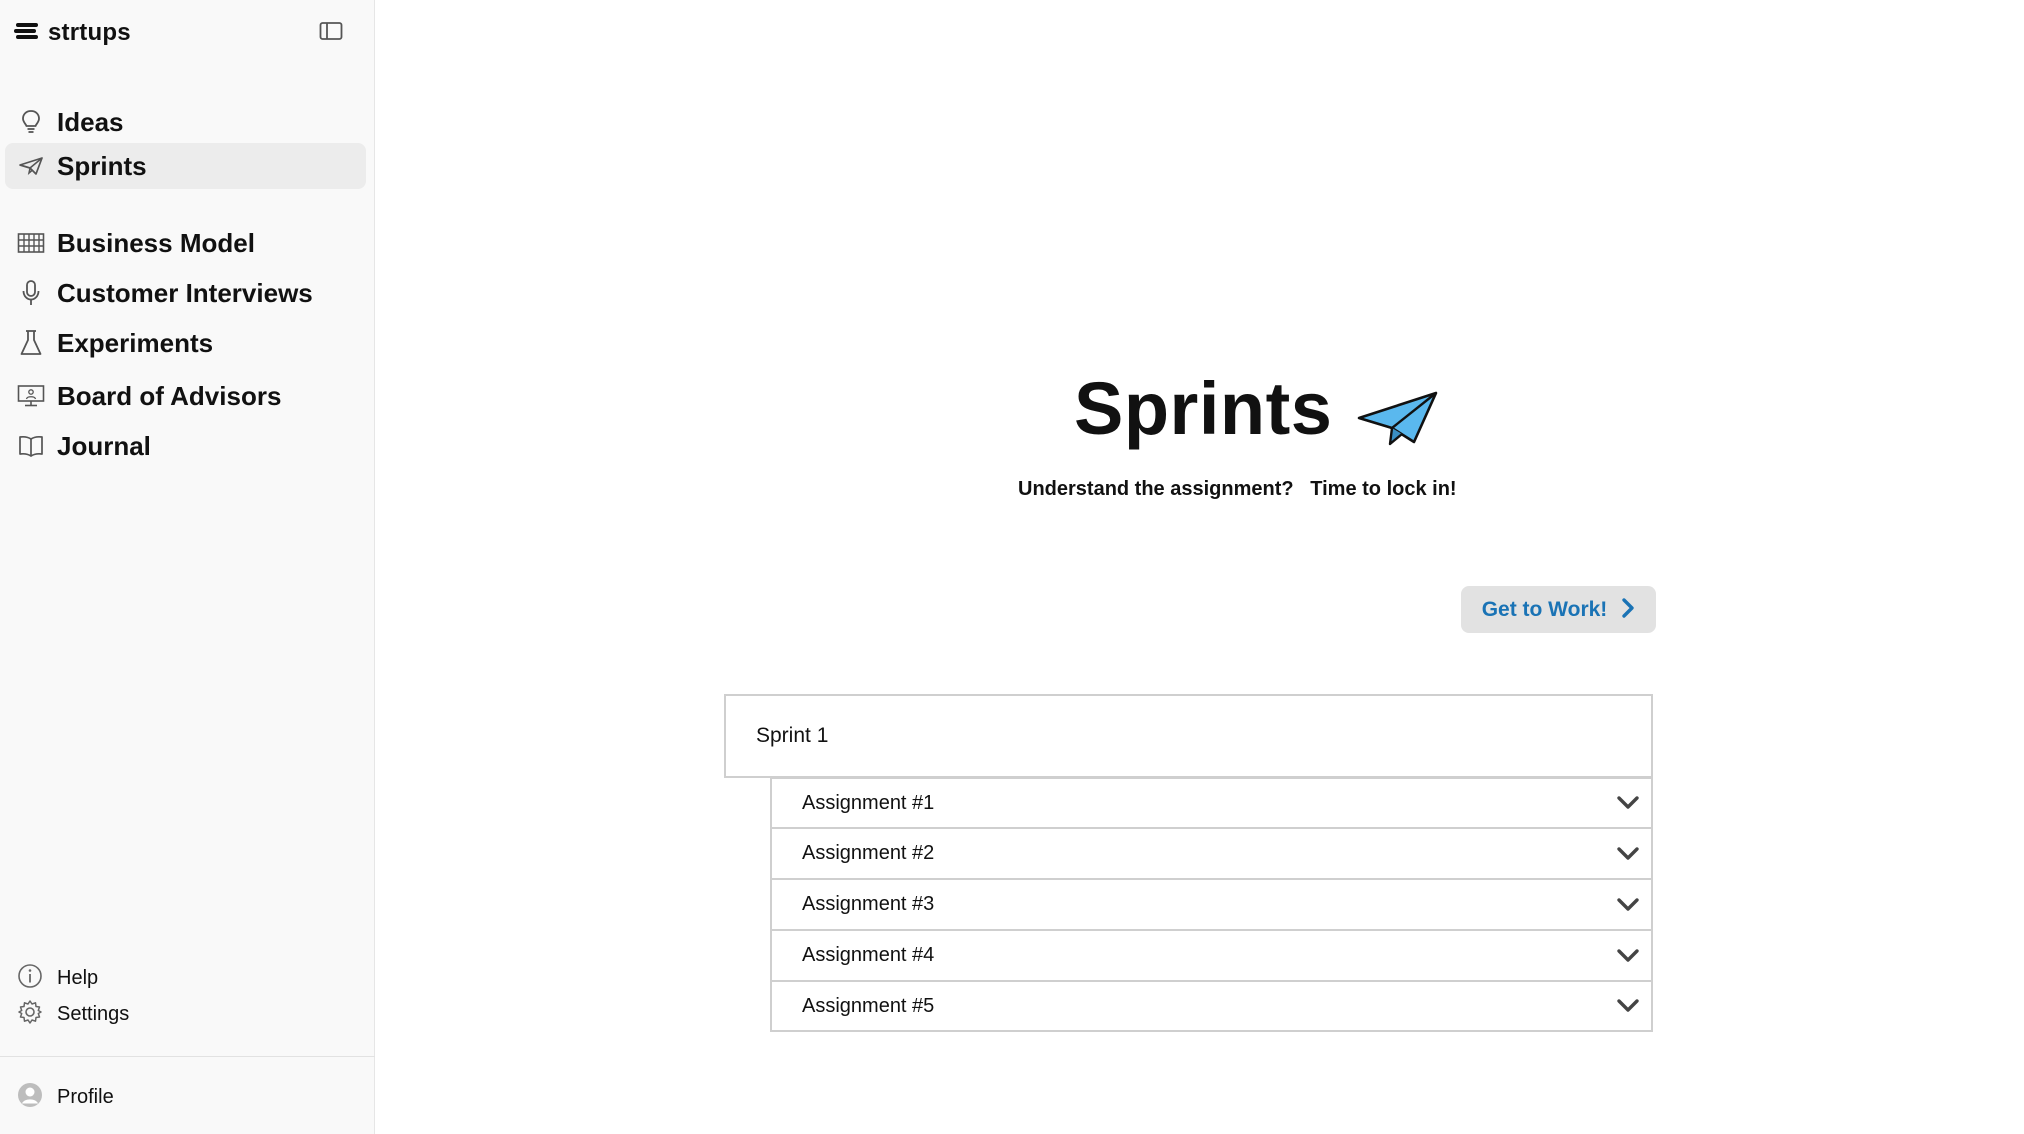 This screenshot has height=1134, width=2024. What do you see at coordinates (187, 1056) in the screenshot?
I see `sidebar-divider` at bounding box center [187, 1056].